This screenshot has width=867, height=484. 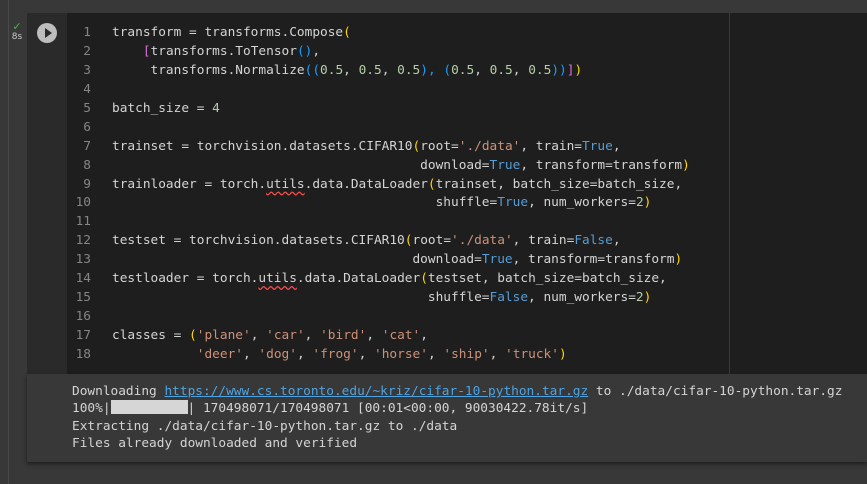 What do you see at coordinates (87, 89) in the screenshot?
I see `line-number: 4` at bounding box center [87, 89].